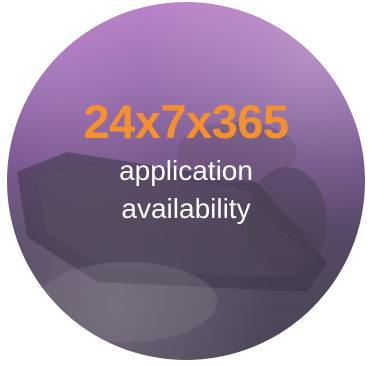 This screenshot has height=366, width=369. What do you see at coordinates (186, 208) in the screenshot?
I see `caption-line-2: availability` at bounding box center [186, 208].